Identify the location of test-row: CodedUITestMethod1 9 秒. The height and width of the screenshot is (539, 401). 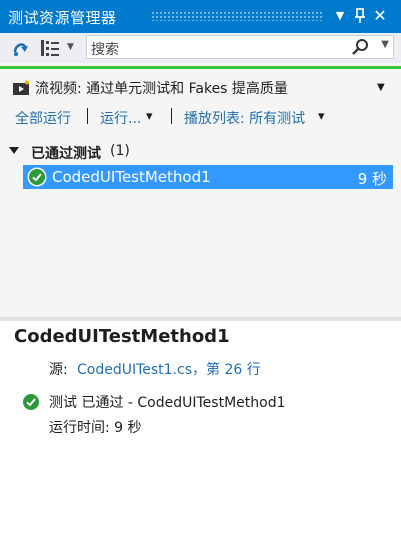
(208, 177).